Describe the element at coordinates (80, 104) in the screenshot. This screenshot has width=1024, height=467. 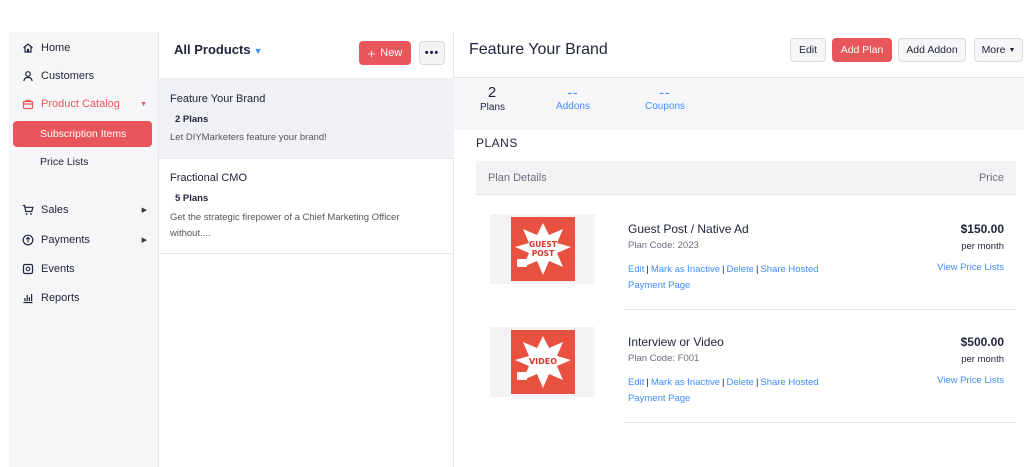
I see `sidebar-item-label: Product Catalog` at that location.